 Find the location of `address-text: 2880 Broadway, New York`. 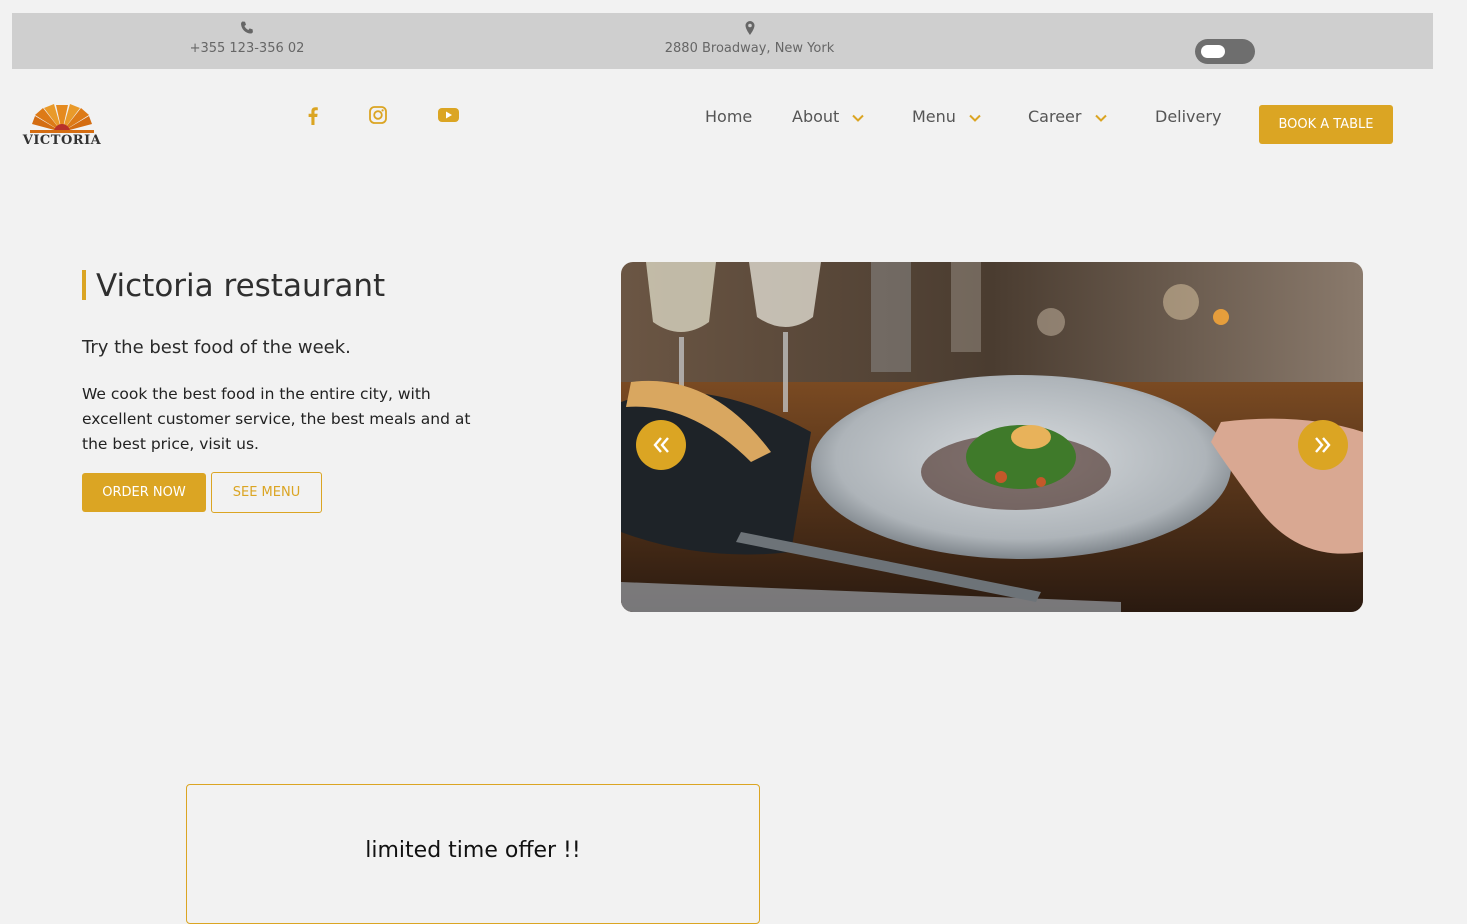

address-text: 2880 Broadway, New York is located at coordinates (749, 48).